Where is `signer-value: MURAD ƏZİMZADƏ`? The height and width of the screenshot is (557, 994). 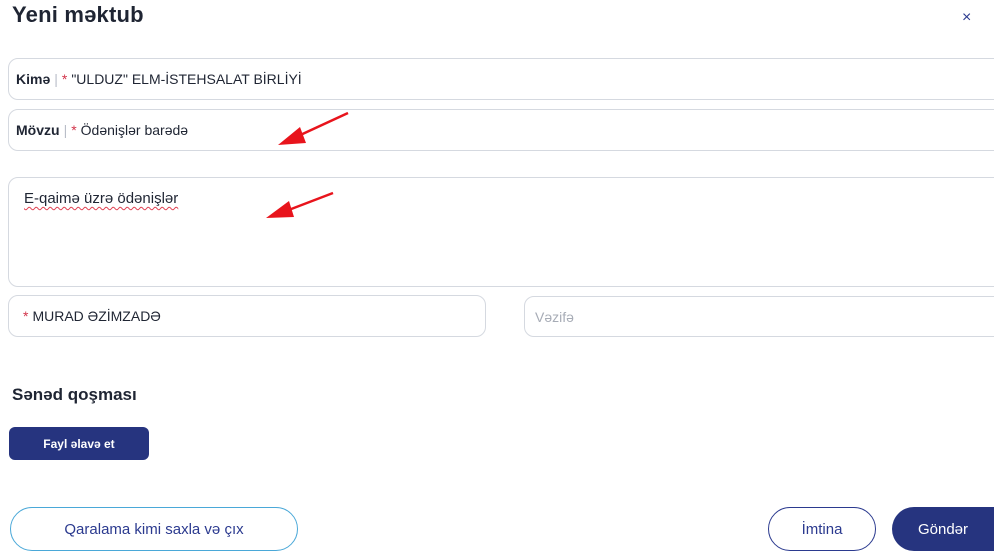
signer-value: MURAD ƏZİMZADƏ is located at coordinates (96, 316).